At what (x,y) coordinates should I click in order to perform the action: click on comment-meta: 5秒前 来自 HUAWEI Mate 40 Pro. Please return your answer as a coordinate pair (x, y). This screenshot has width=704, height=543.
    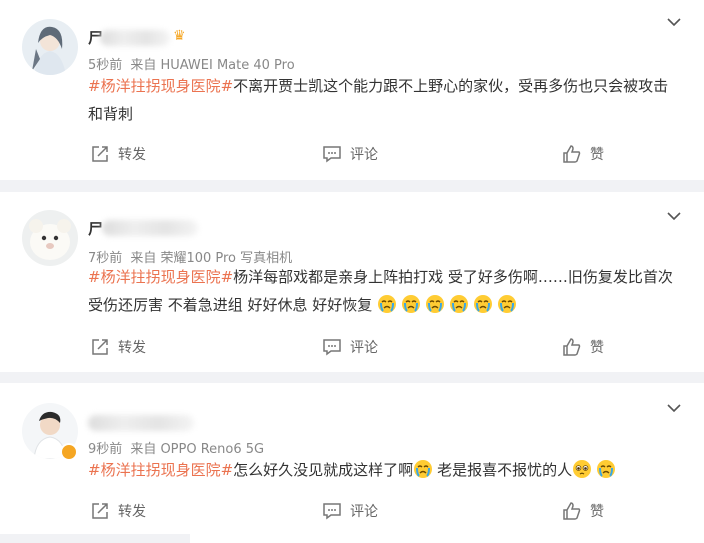
    Looking at the image, I should click on (193, 63).